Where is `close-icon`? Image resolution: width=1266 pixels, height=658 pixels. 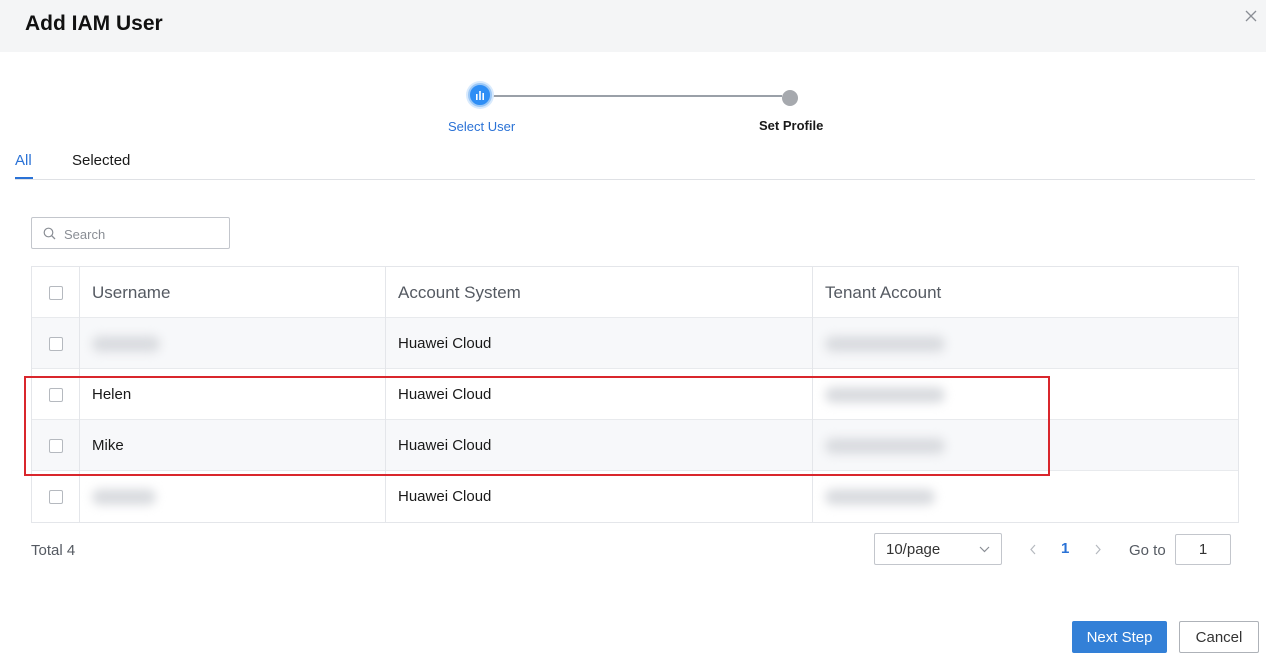
close-icon is located at coordinates (1251, 16).